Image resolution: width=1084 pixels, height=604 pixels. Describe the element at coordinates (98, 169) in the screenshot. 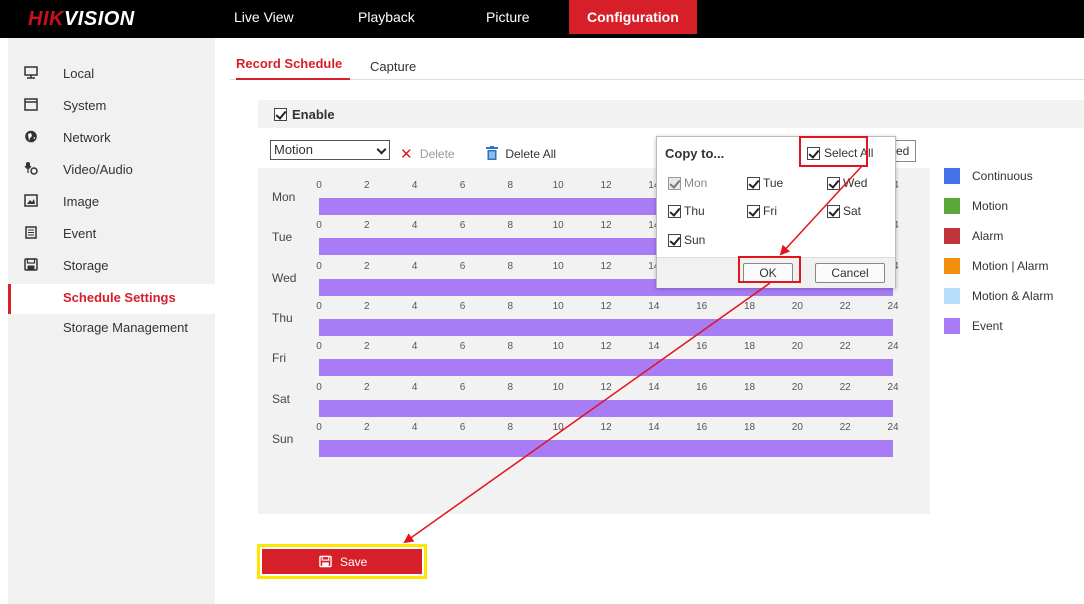

I see `sidebar-item-label: Video/Audio` at that location.